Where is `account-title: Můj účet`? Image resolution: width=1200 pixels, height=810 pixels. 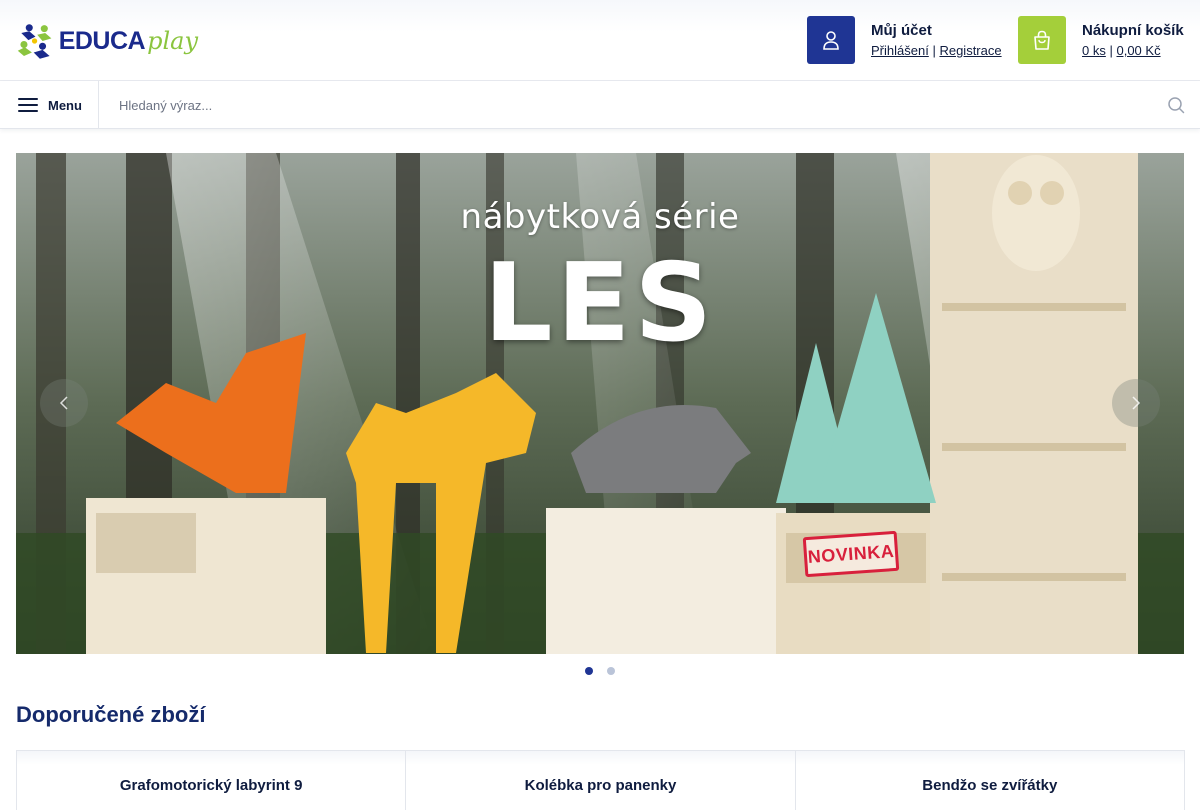
account-title: Můj účet is located at coordinates (901, 30).